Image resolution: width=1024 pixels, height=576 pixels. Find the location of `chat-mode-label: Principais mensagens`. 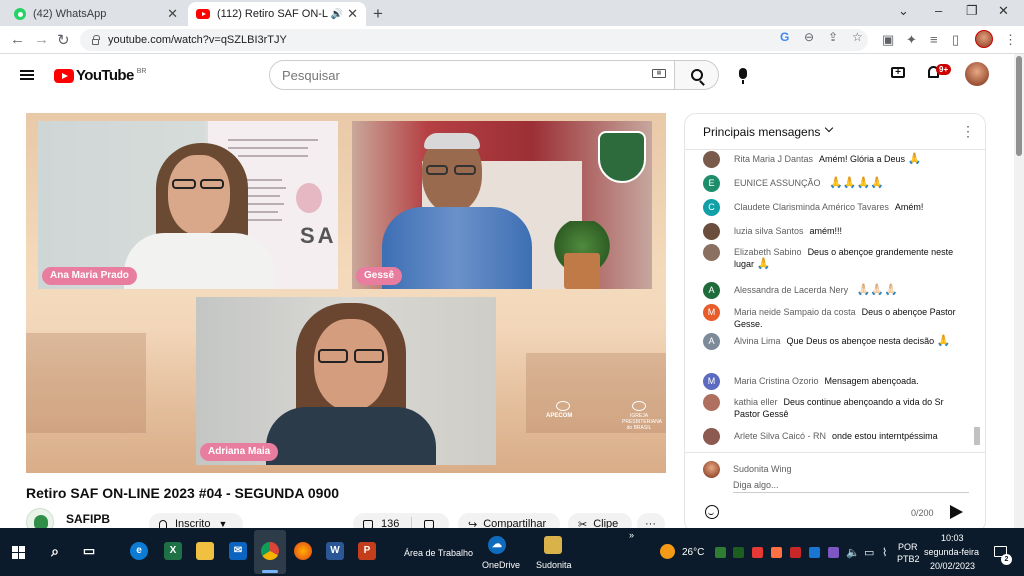

chat-mode-label: Principais mensagens is located at coordinates (761, 132).